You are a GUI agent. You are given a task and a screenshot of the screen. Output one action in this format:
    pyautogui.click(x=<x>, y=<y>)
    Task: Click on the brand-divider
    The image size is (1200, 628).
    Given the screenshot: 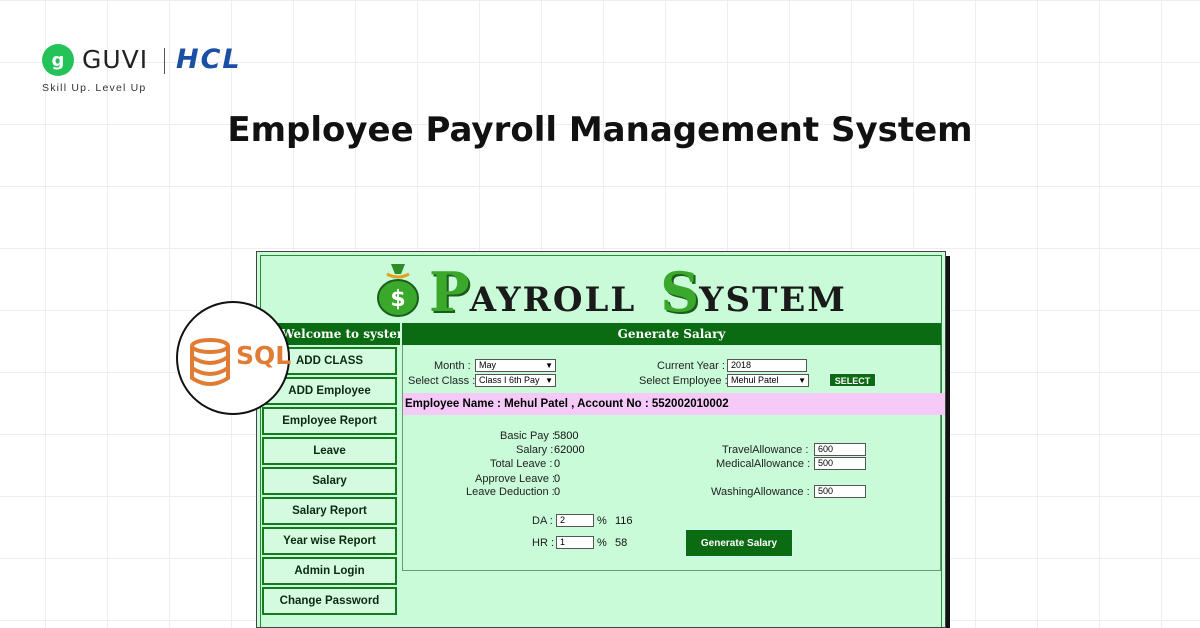 What is the action you would take?
    pyautogui.click(x=164, y=61)
    